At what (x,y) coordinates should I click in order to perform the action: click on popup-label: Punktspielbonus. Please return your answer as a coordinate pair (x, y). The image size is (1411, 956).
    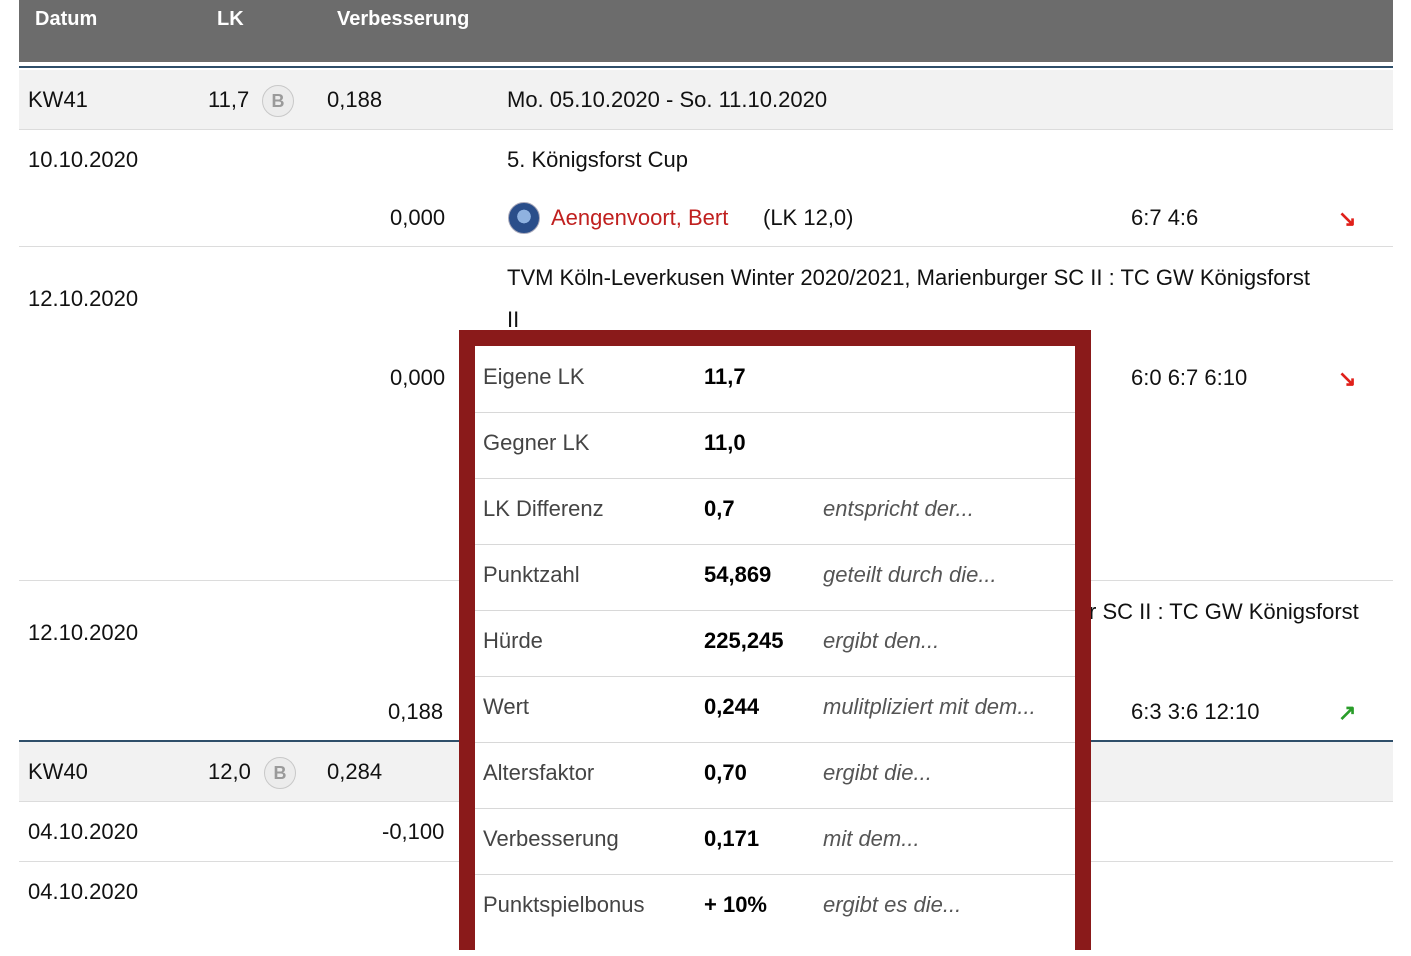
    Looking at the image, I should click on (564, 904).